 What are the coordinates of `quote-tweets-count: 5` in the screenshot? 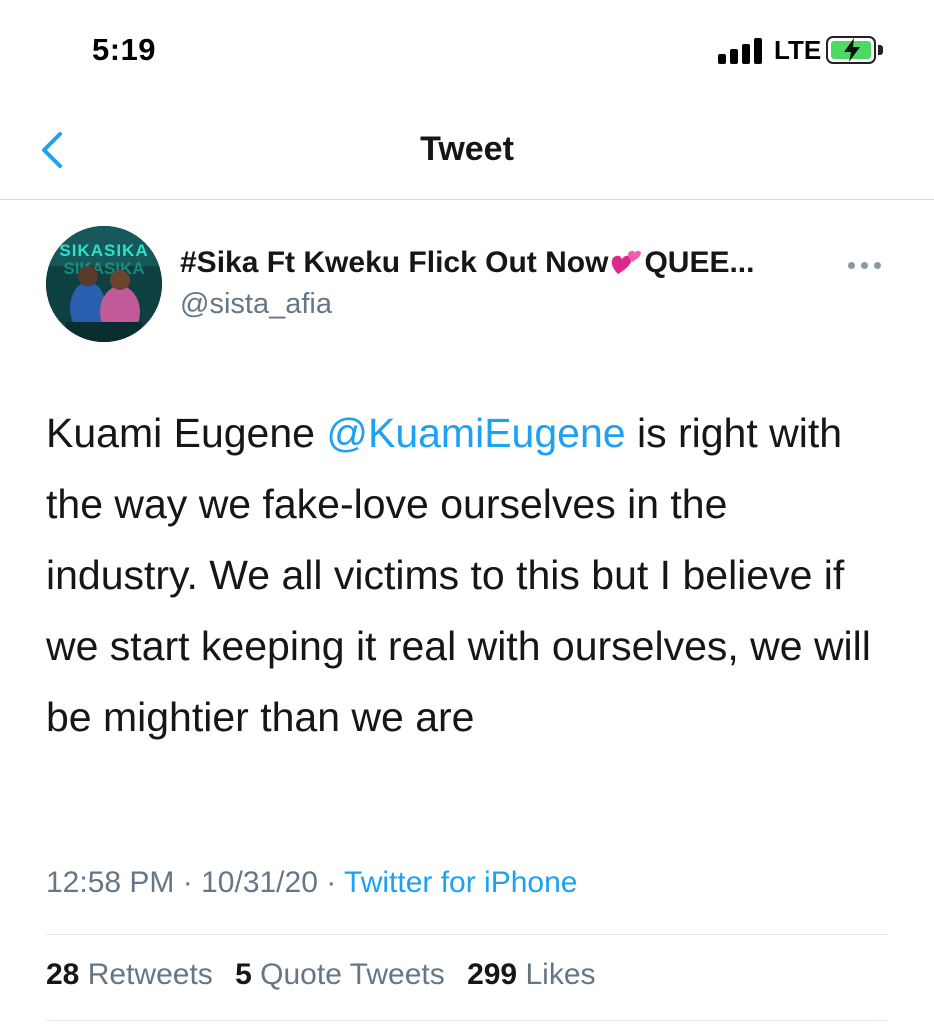 It's located at (243, 974).